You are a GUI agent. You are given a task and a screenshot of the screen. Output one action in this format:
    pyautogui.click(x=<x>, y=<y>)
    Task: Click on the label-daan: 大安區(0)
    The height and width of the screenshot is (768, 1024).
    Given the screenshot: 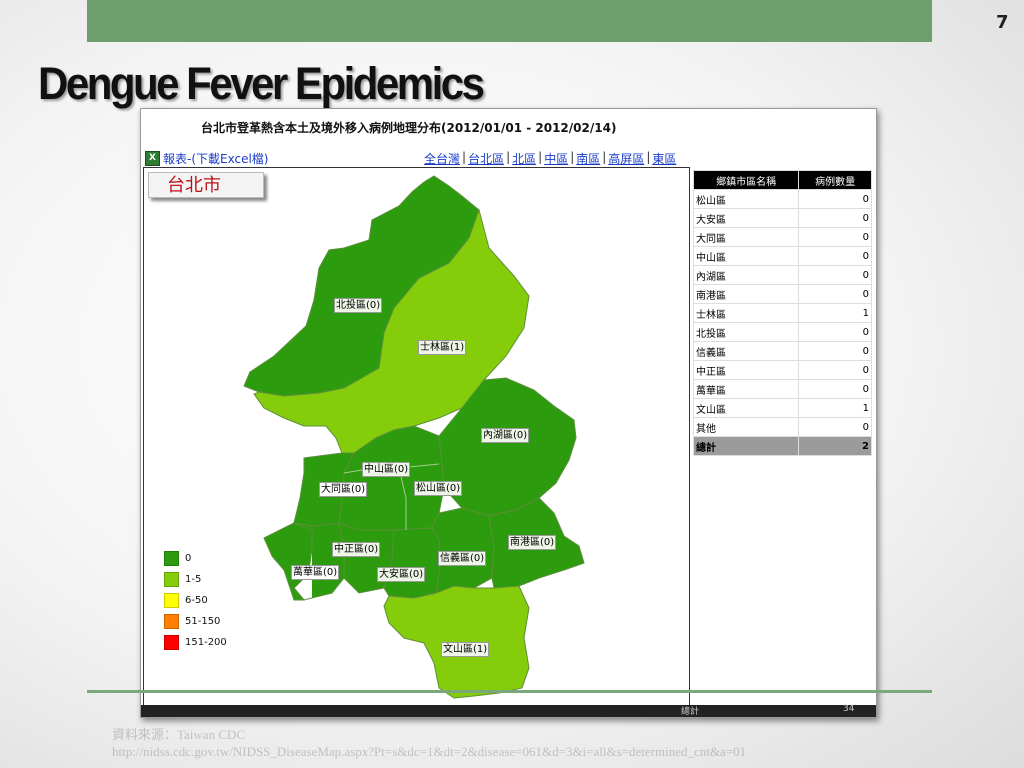 What is the action you would take?
    pyautogui.click(x=401, y=574)
    